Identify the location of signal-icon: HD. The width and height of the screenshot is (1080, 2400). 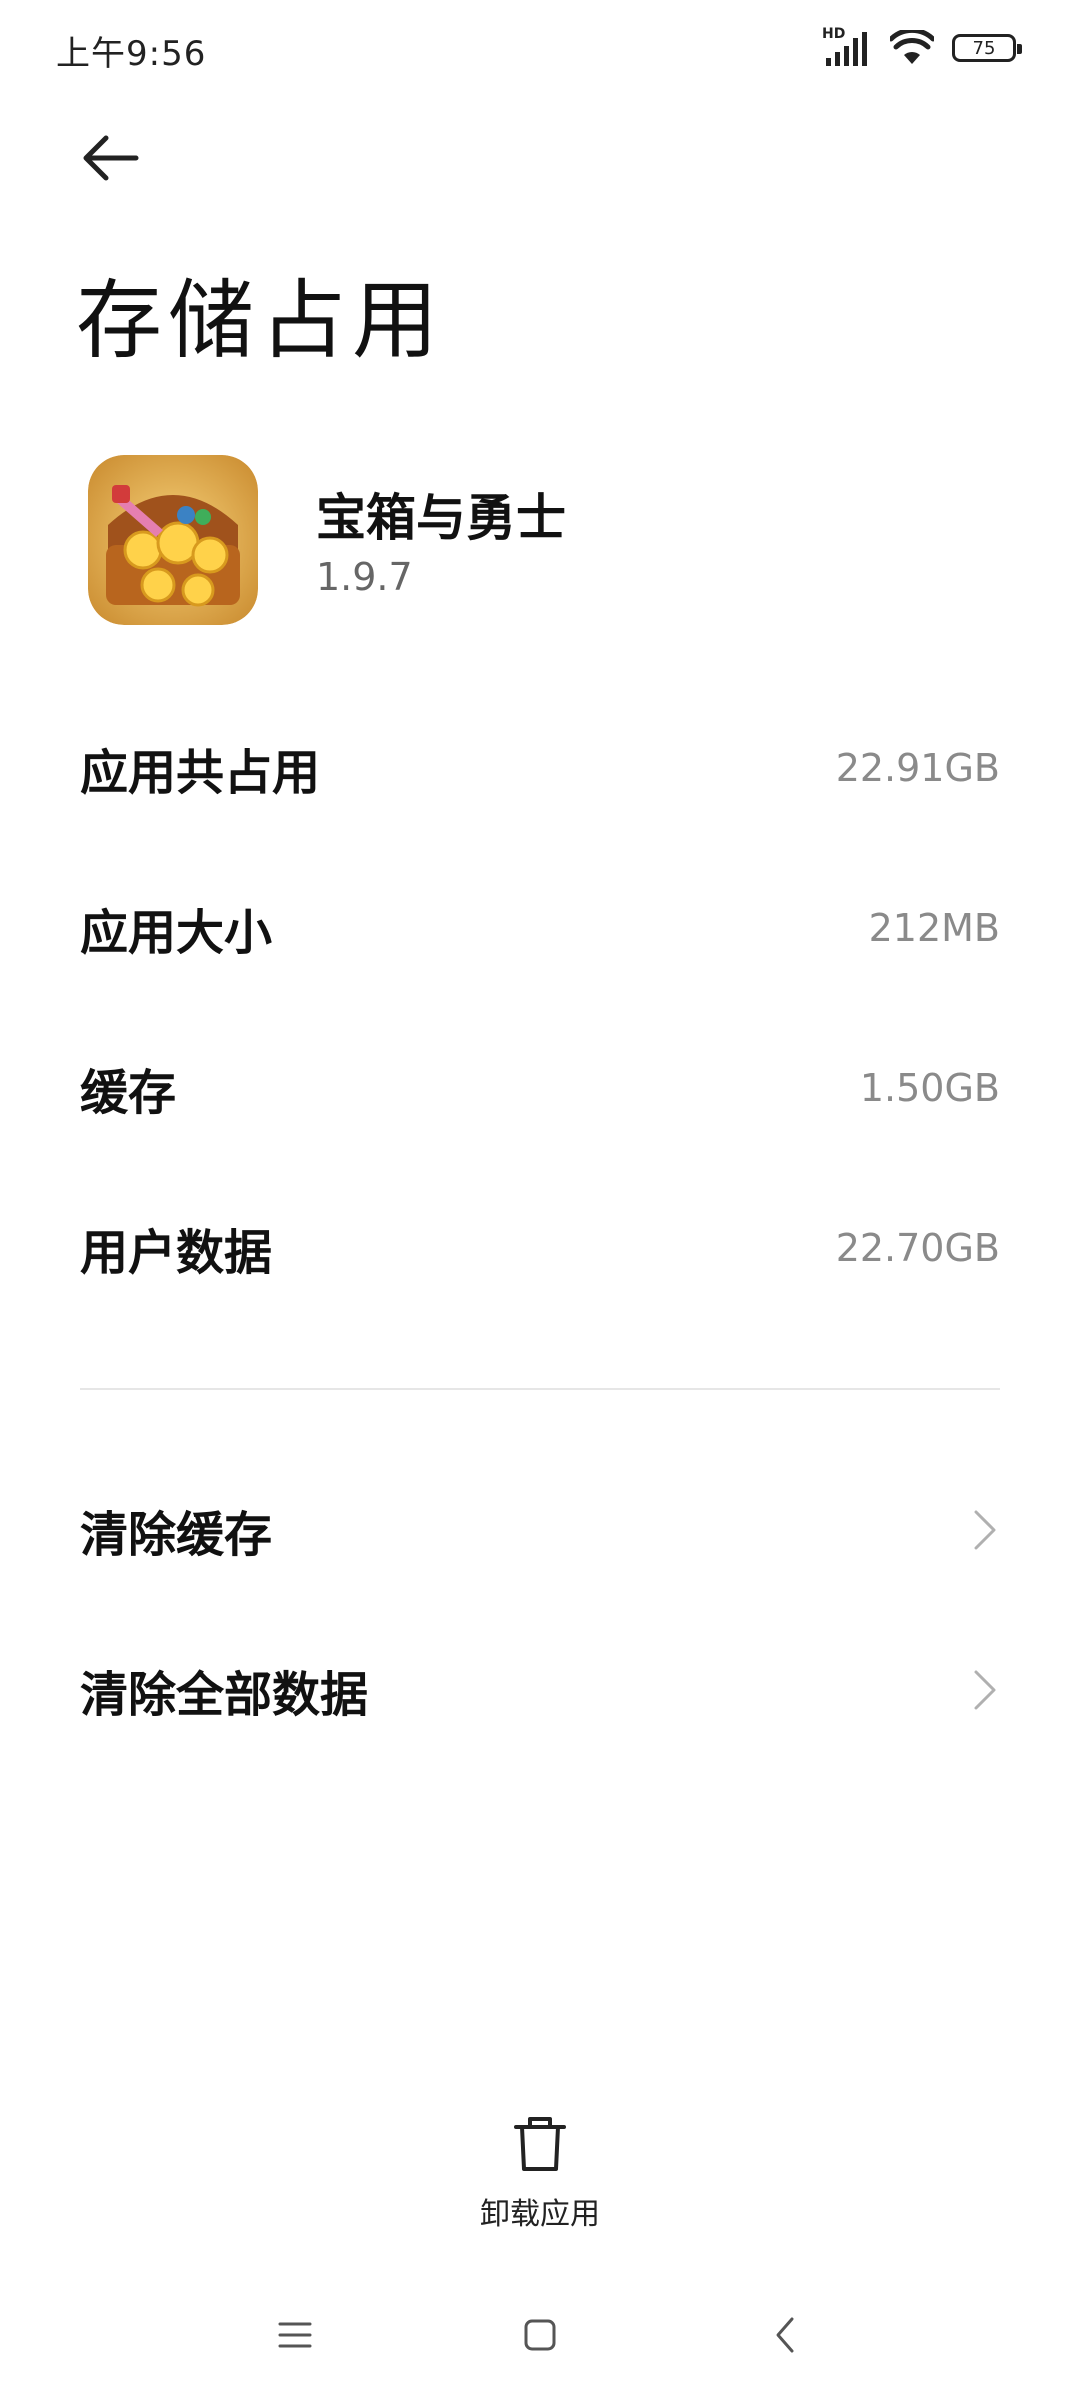
(847, 47).